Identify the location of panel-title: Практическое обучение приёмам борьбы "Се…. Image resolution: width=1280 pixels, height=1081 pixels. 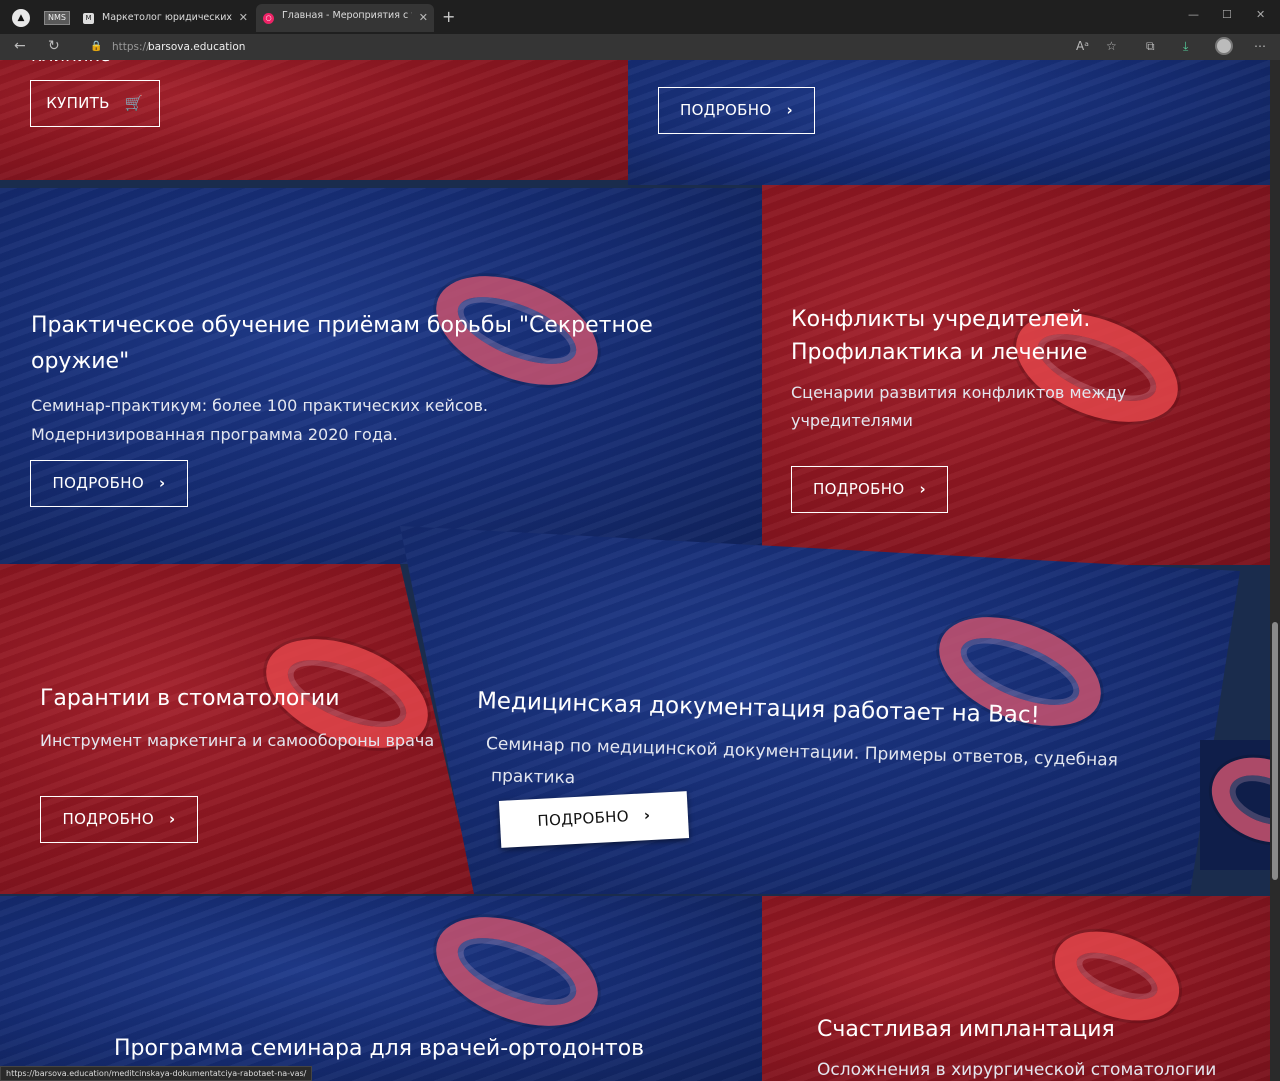
(342, 343).